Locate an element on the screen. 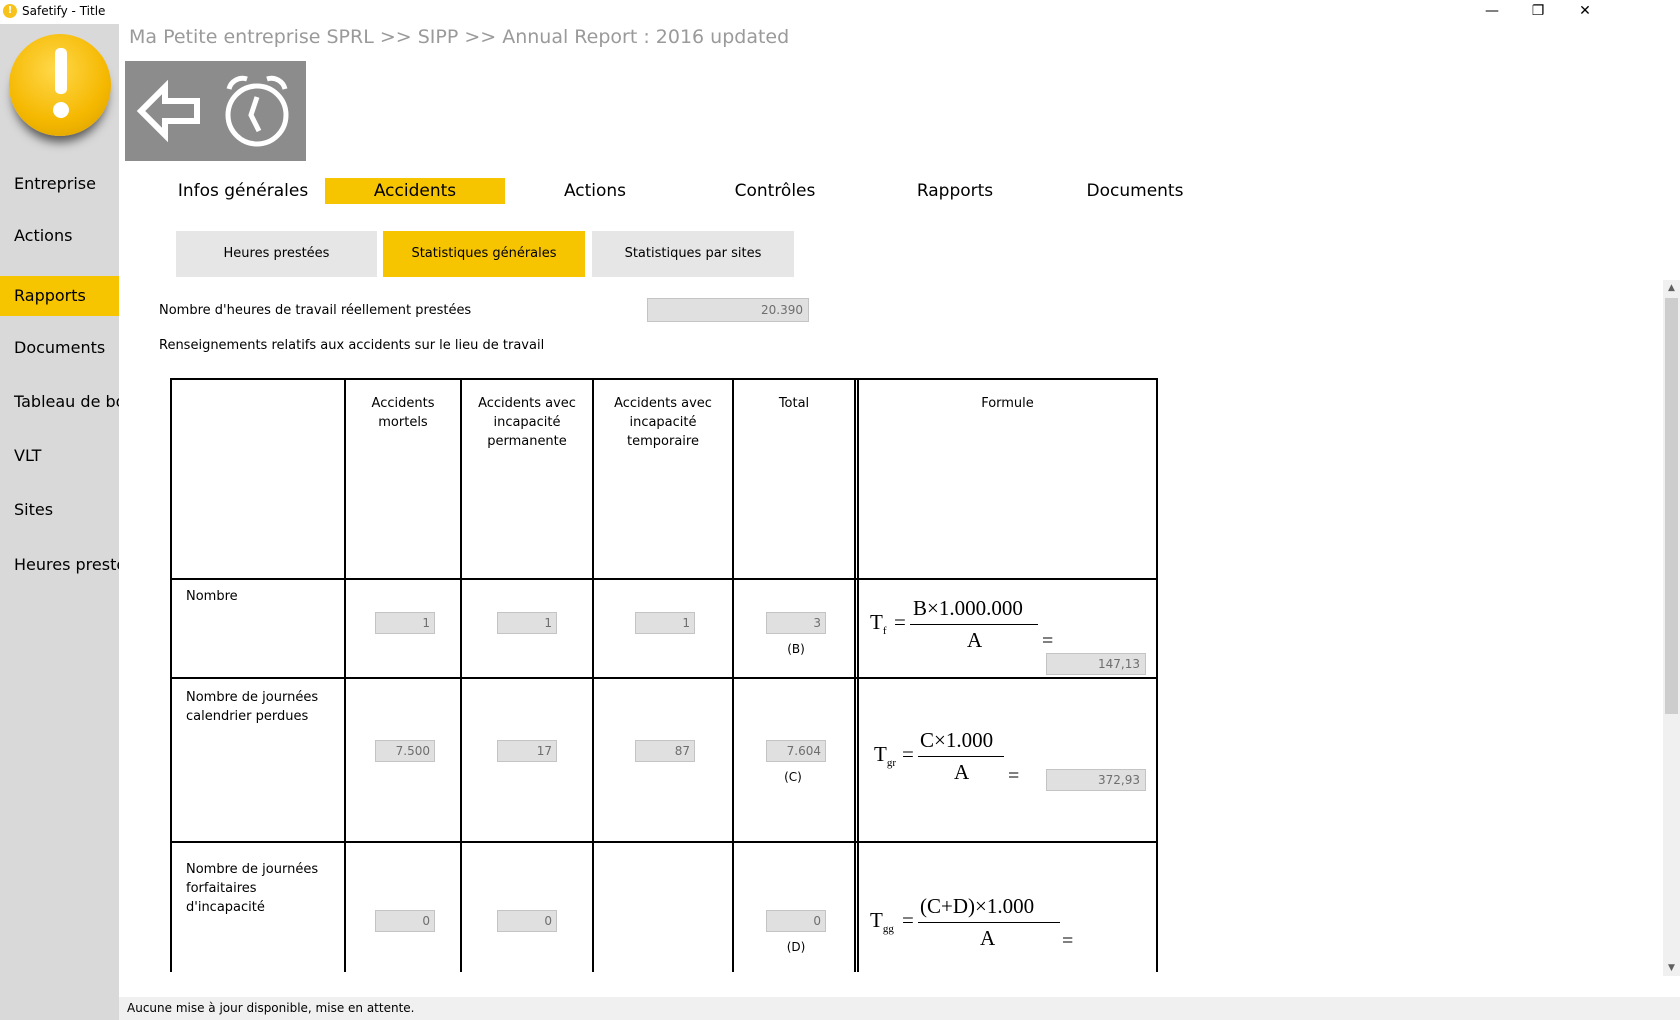  nombre-permanente-field: 1 is located at coordinates (527, 623).